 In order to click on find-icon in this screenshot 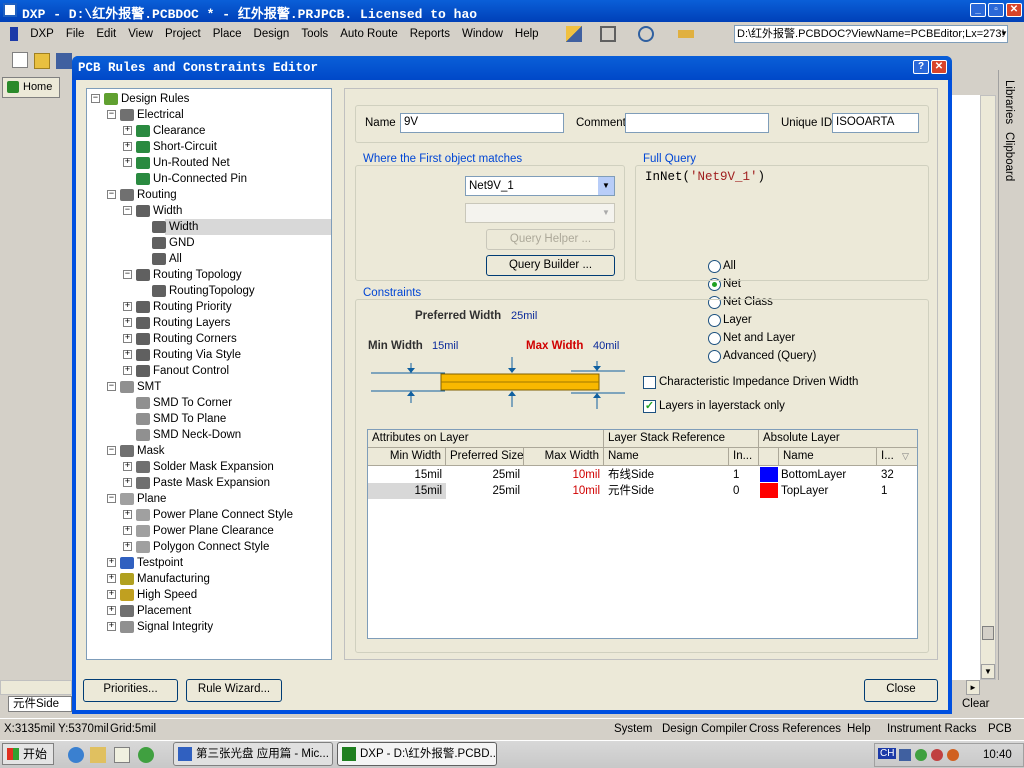, I will do `click(646, 34)`.